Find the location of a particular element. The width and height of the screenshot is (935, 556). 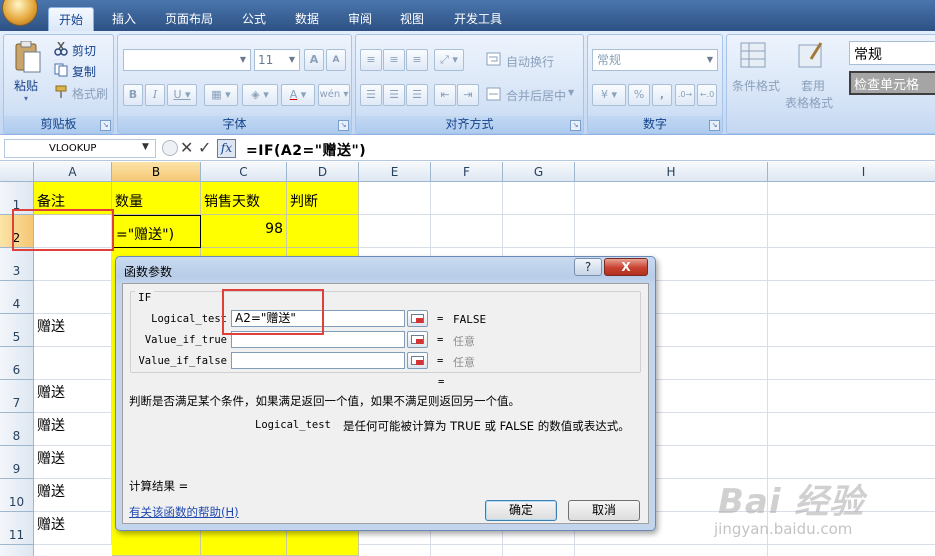

chevron-down-icon: ▼ is located at coordinates (145, 147).